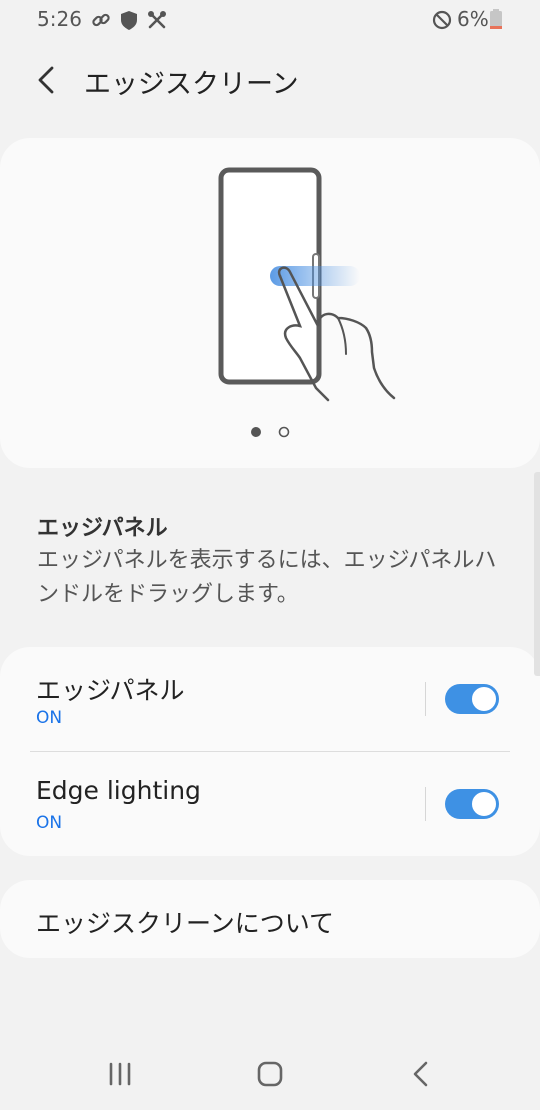 Image resolution: width=540 pixels, height=1110 pixels. What do you see at coordinates (118, 790) in the screenshot?
I see `setting-title: Edge lighting` at bounding box center [118, 790].